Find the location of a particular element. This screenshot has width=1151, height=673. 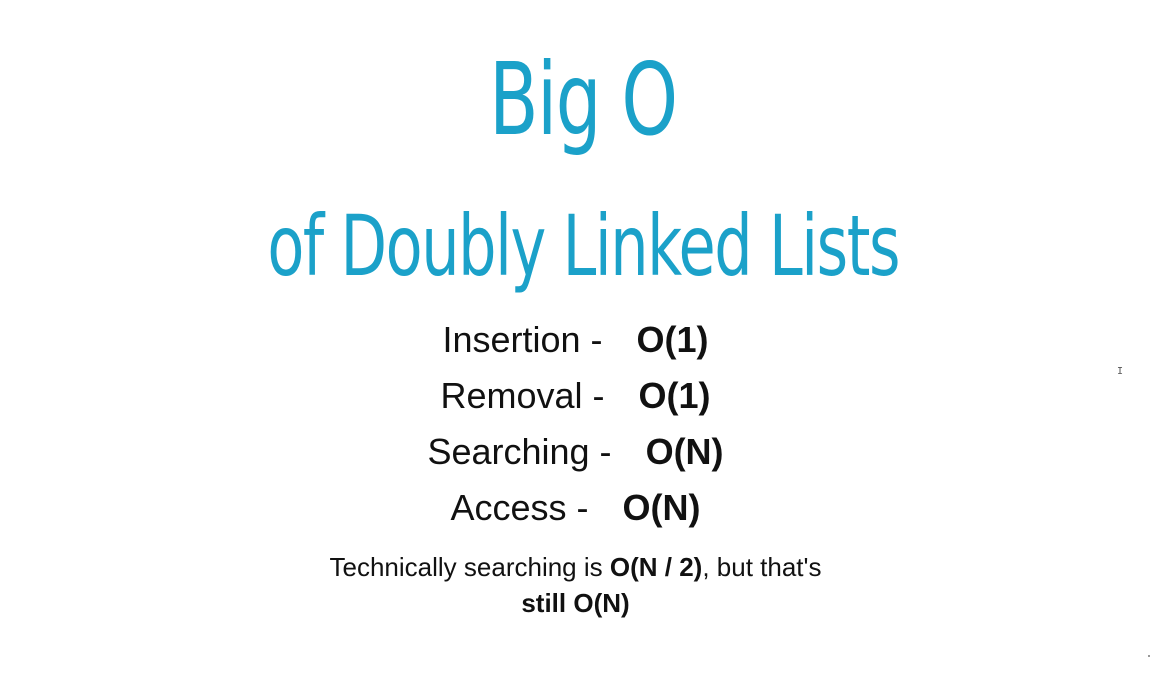

operation-label: Removal - is located at coordinates (522, 395).